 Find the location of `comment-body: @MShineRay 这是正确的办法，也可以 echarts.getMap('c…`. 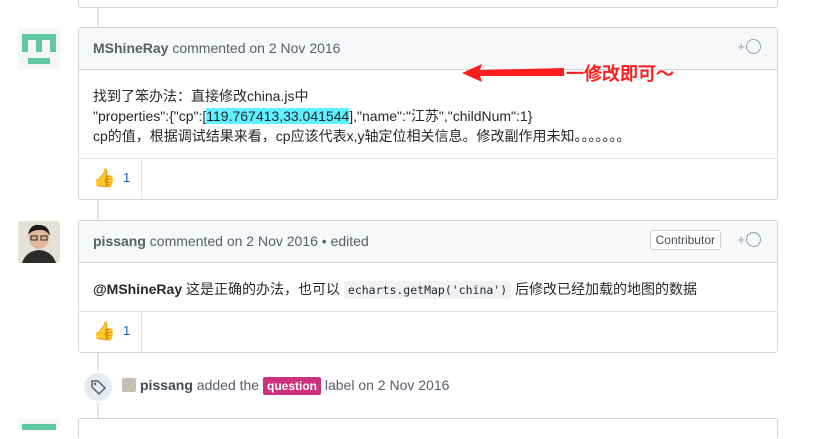

comment-body: @MShineRay 这是正确的办法，也可以 echarts.getMap('c… is located at coordinates (428, 287).